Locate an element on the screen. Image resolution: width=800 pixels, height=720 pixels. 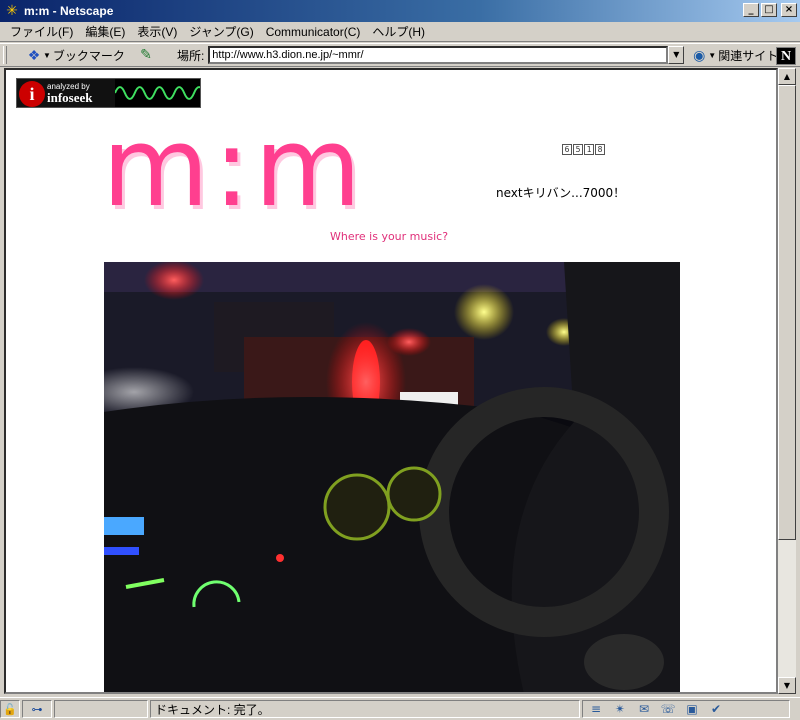
composer-icon: ▣ is located at coordinates (692, 709).